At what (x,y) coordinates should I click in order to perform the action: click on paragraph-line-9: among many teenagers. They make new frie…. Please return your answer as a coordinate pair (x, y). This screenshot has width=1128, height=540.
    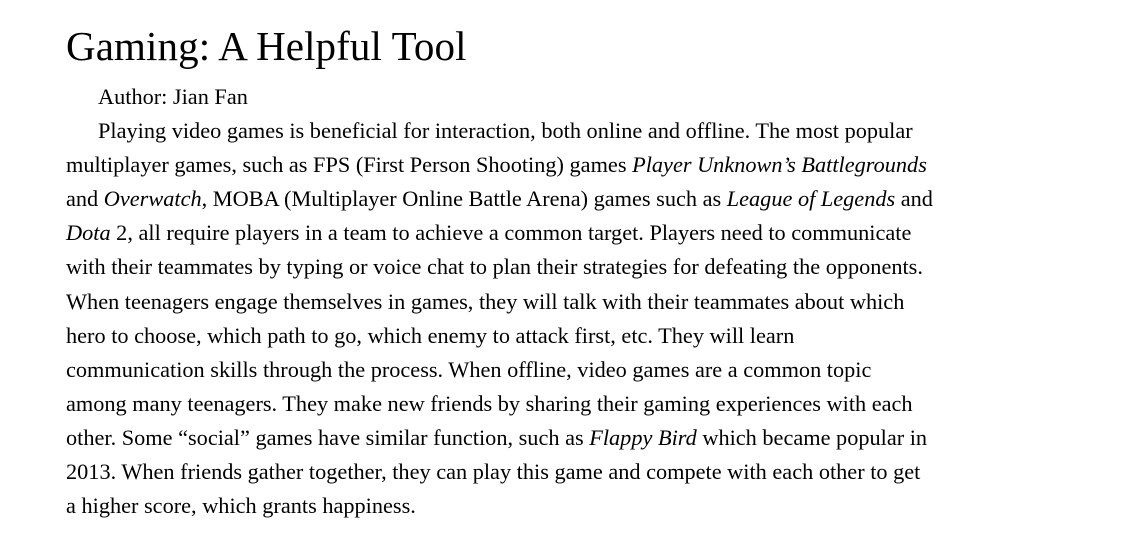
    Looking at the image, I should click on (489, 403).